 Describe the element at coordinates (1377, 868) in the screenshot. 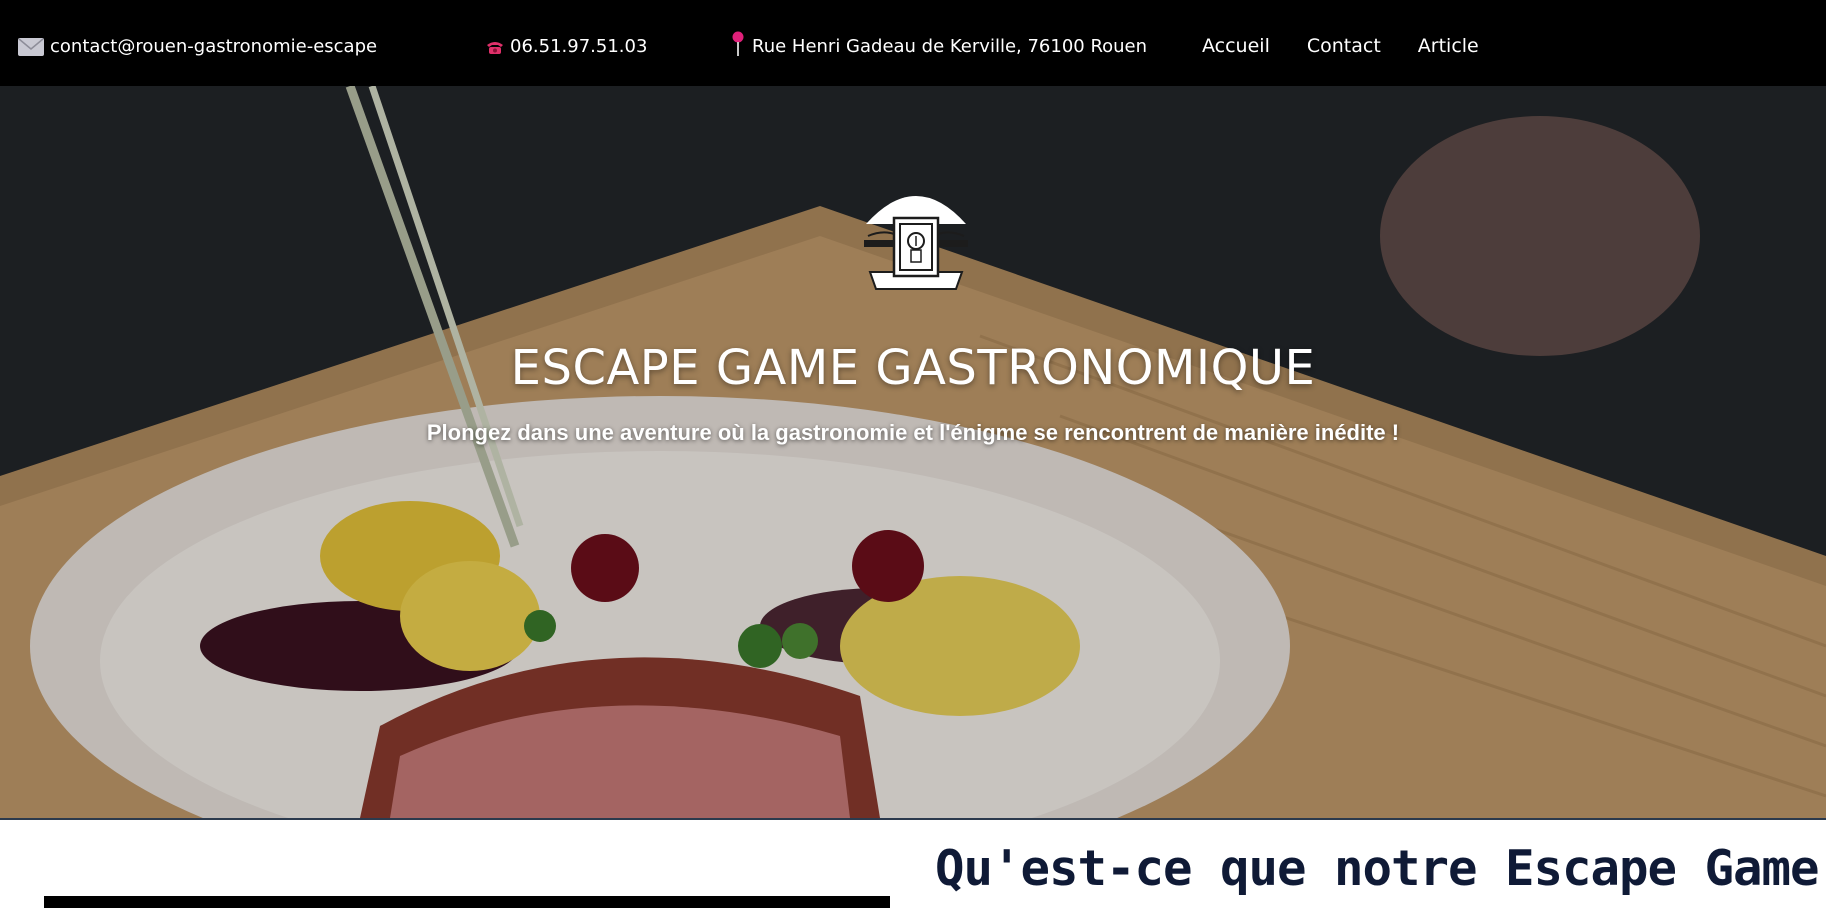

I see `section-heading: Qu'est-ce que notre Escape Game` at that location.